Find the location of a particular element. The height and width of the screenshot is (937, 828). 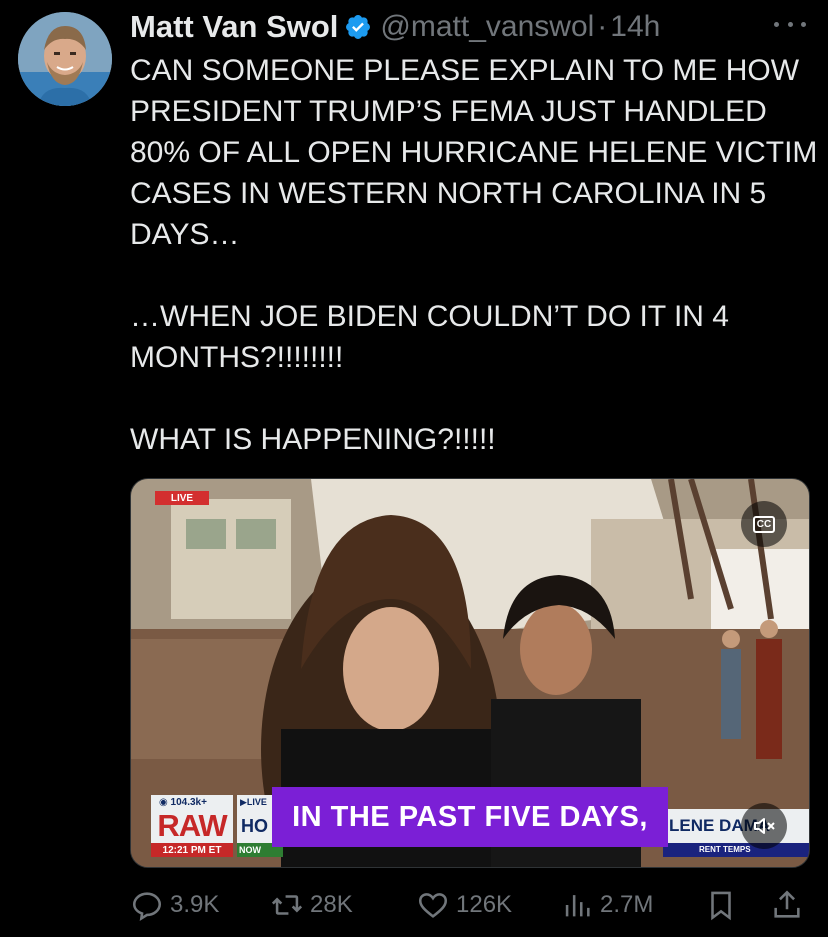

live-badge: ▶ LIVE is located at coordinates (255, 802).